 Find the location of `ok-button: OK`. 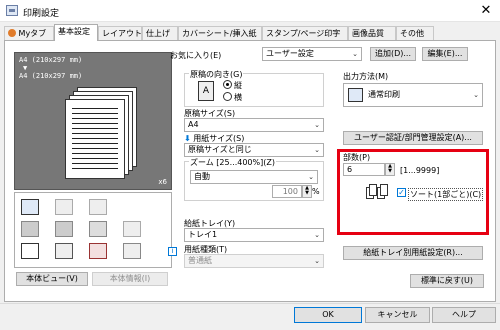

ok-button: OK is located at coordinates (328, 315).